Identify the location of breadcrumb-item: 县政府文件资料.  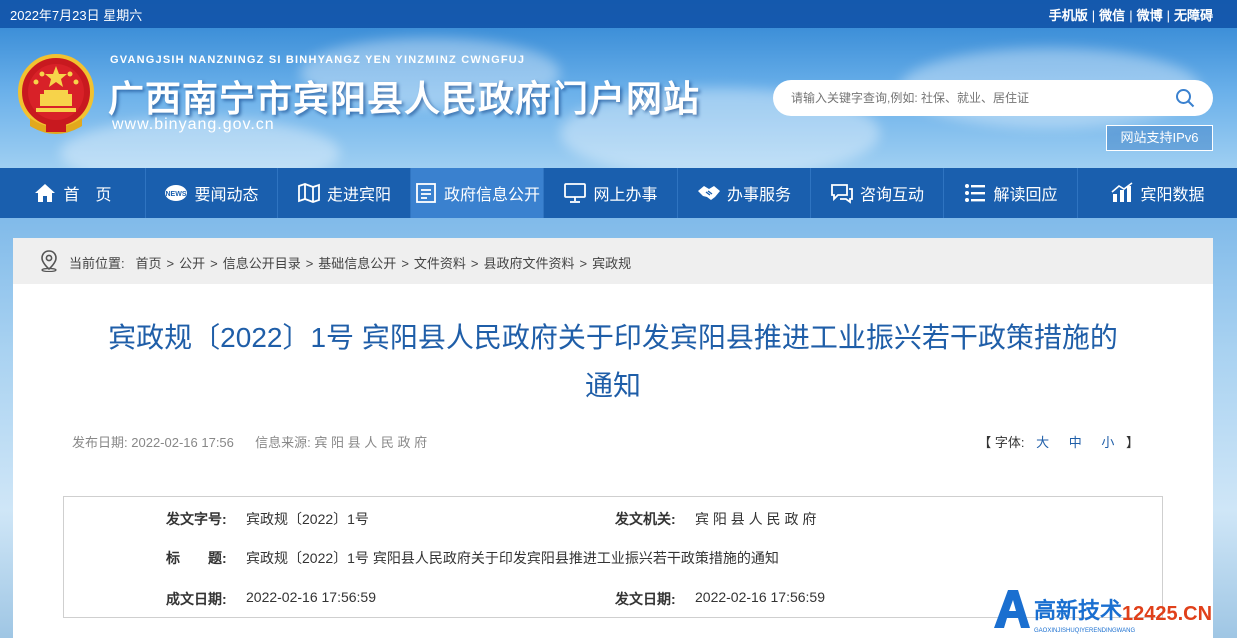
(529, 263).